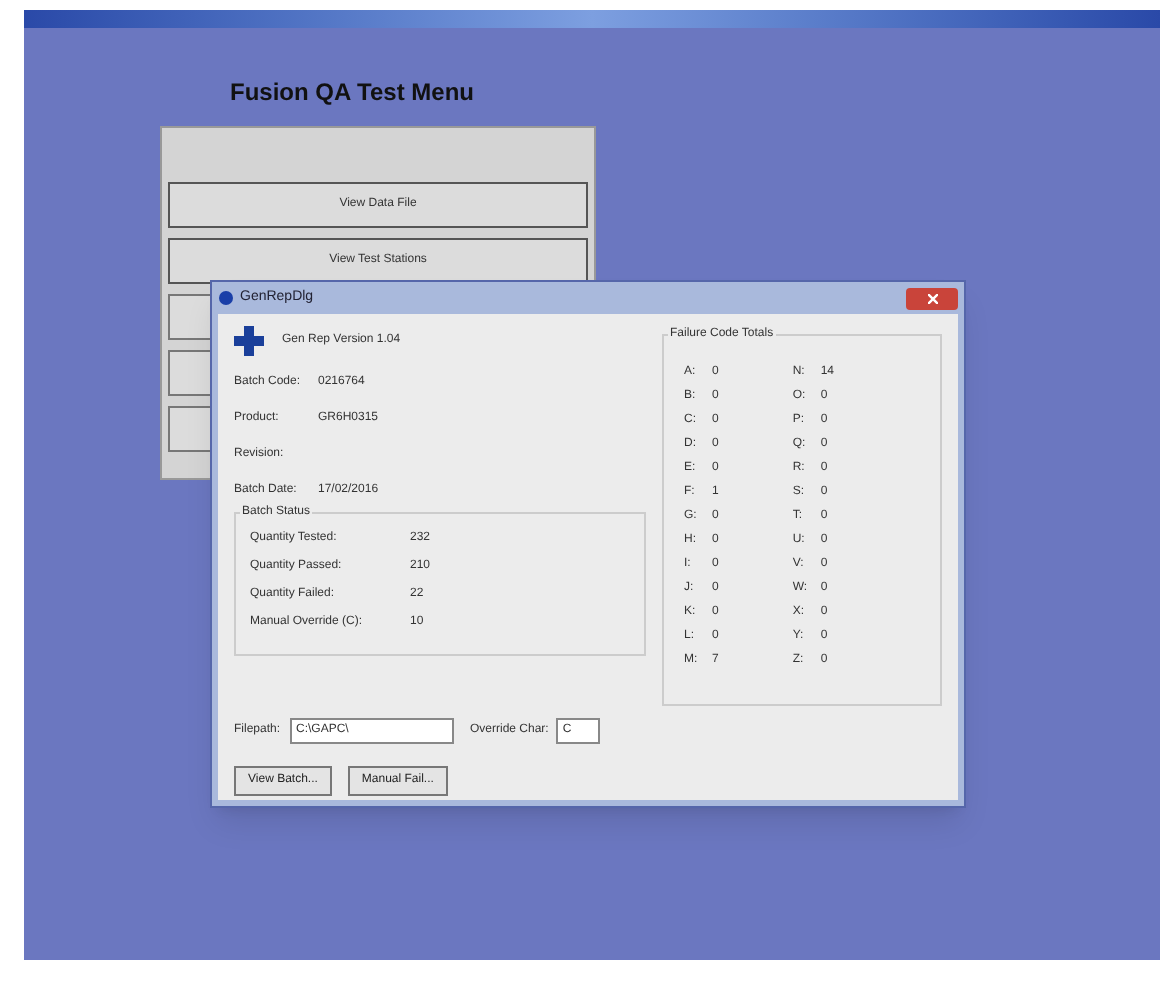  What do you see at coordinates (226, 298) in the screenshot?
I see `app-icon` at bounding box center [226, 298].